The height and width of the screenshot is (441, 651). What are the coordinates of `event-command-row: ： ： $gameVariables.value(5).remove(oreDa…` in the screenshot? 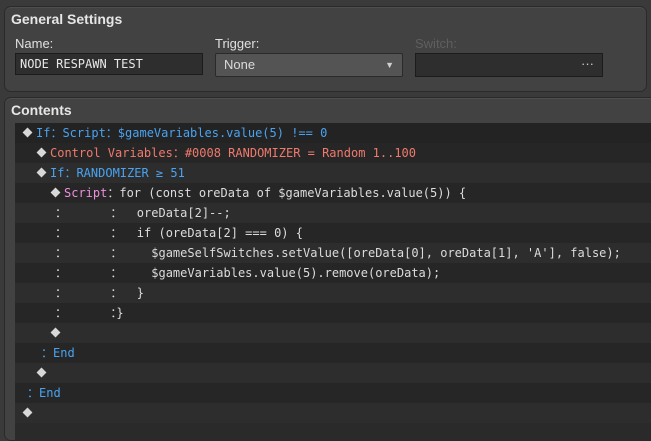 It's located at (333, 273).